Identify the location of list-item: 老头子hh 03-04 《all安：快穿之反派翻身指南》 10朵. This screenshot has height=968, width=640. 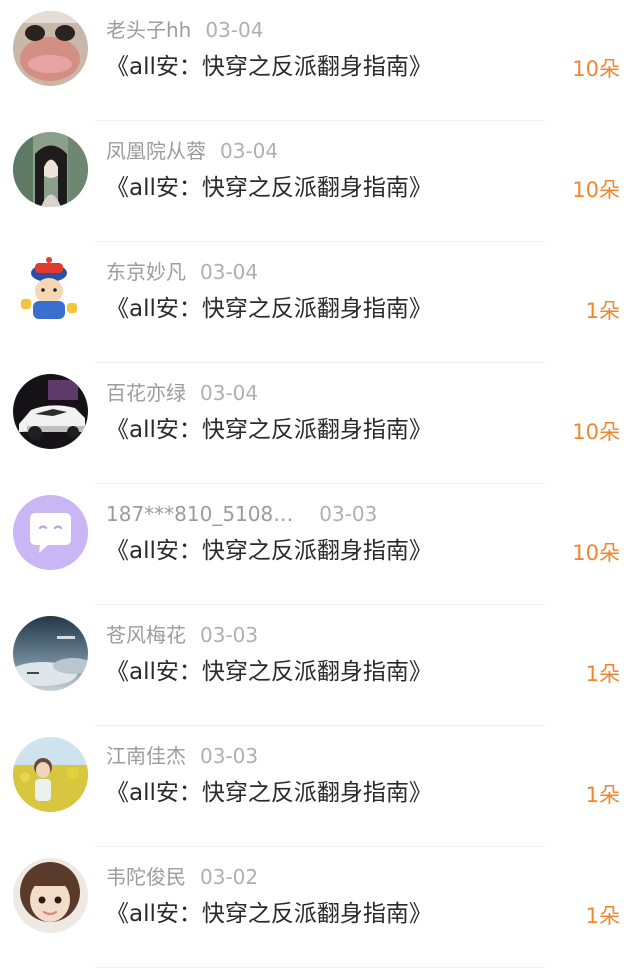
(320, 60).